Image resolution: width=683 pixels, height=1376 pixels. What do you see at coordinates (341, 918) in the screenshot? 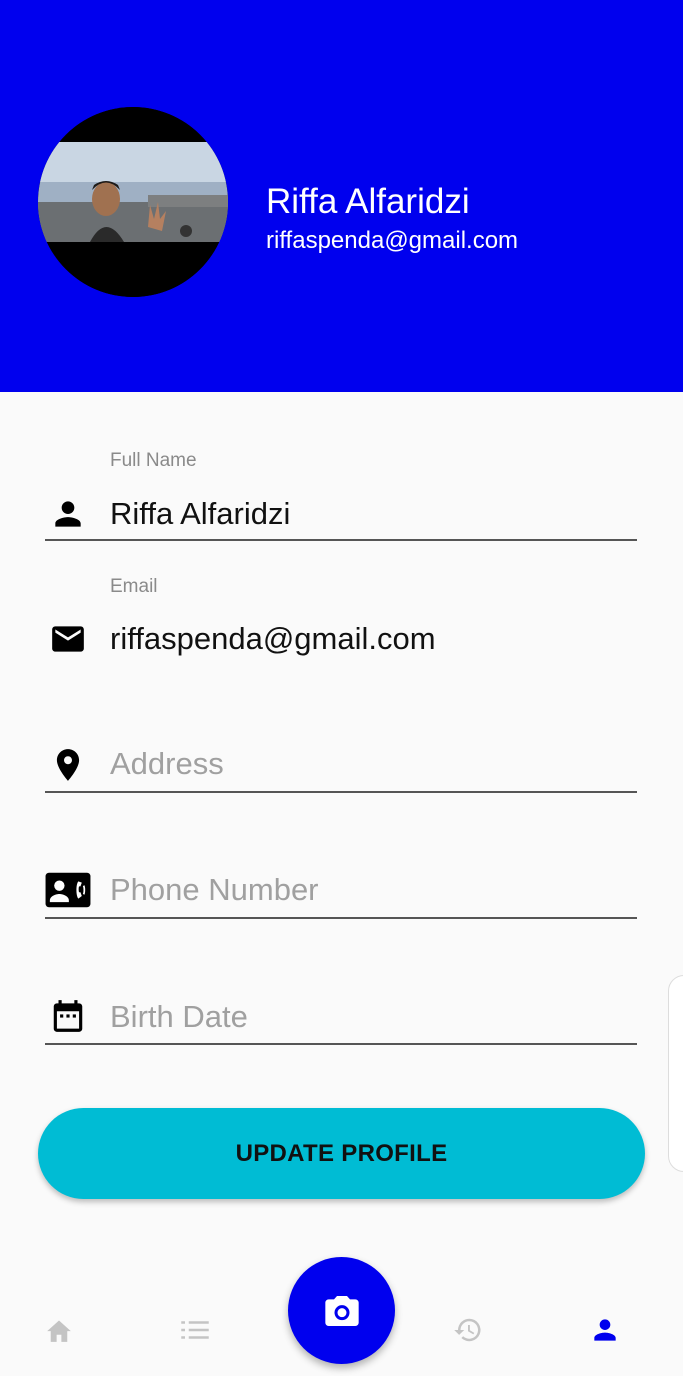
I see `phone-underline` at bounding box center [341, 918].